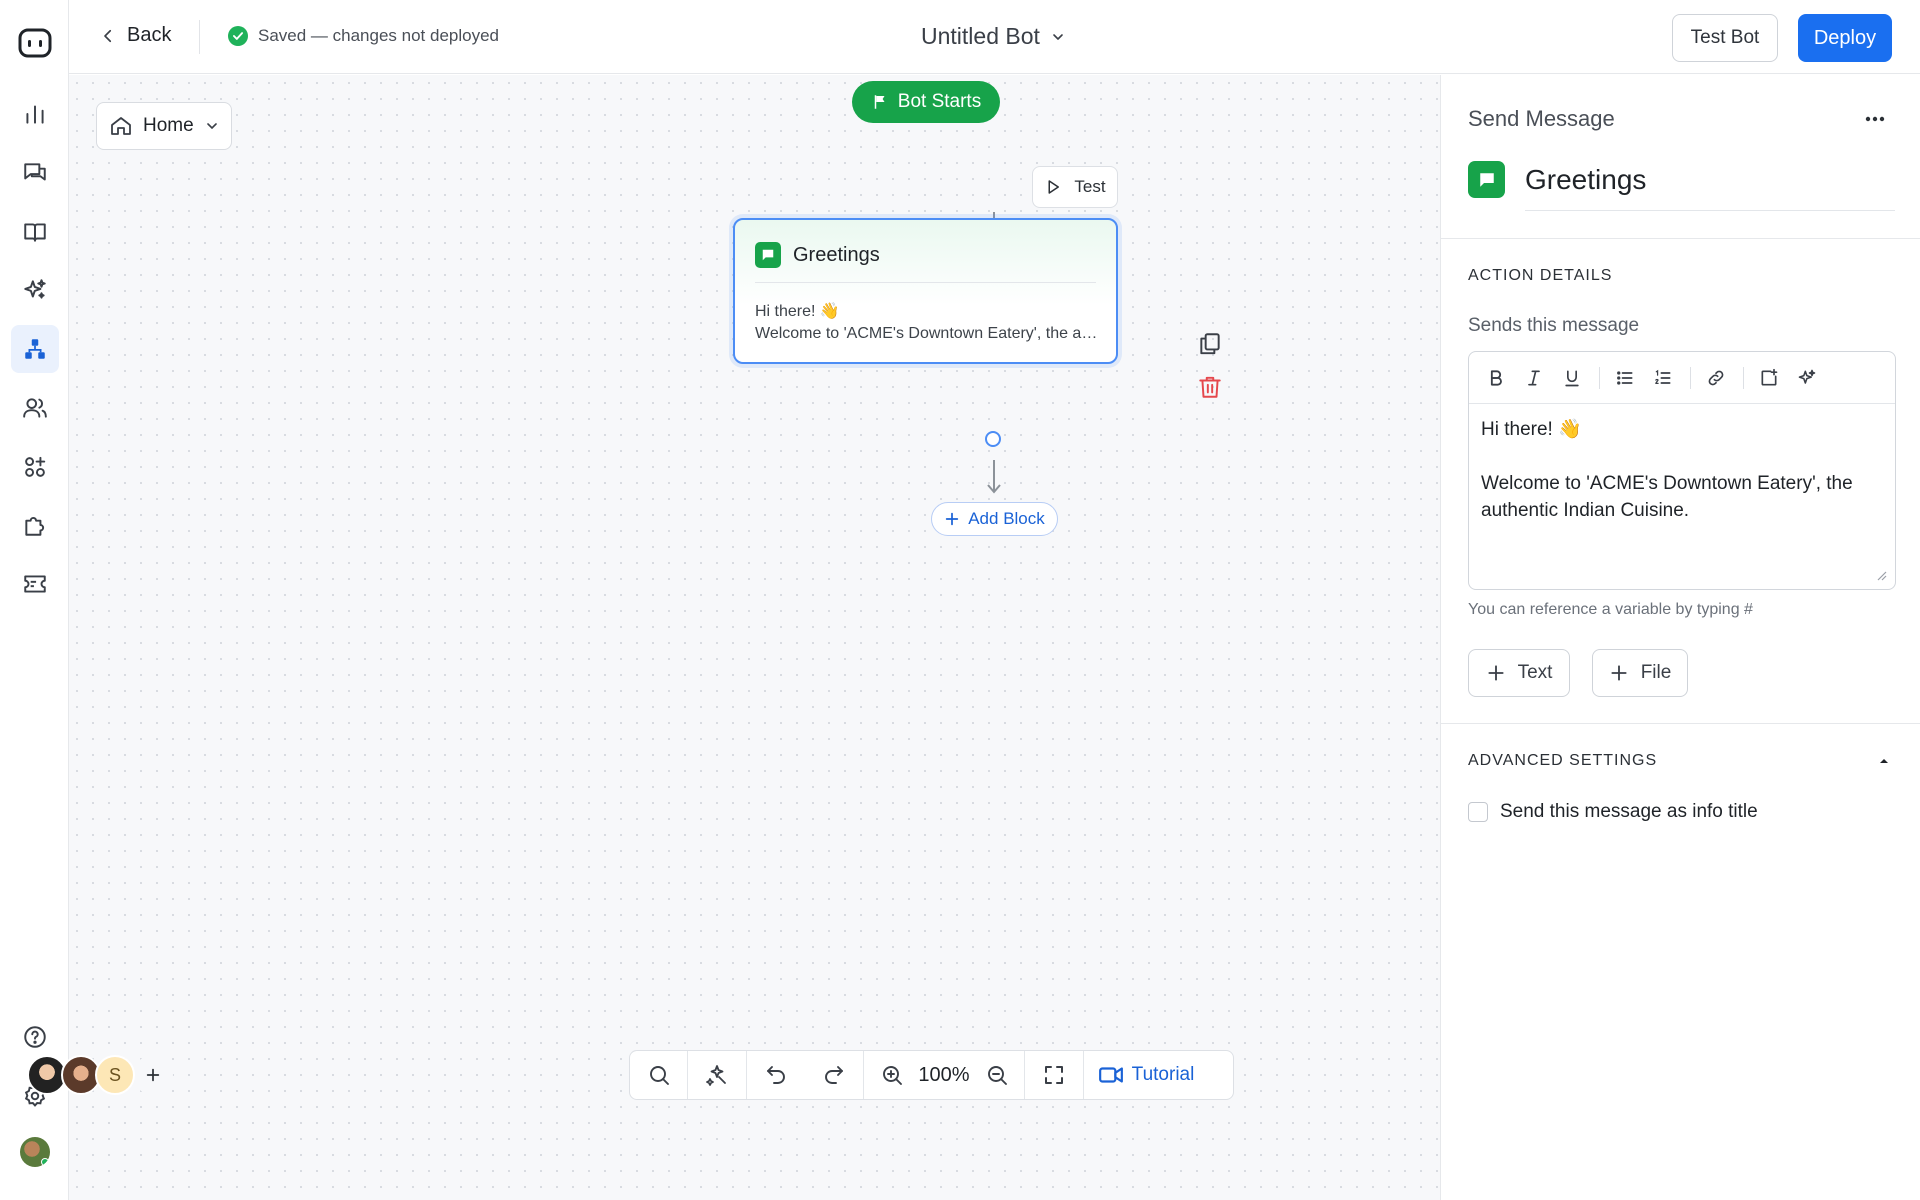 The height and width of the screenshot is (1200, 1920). I want to click on add-collaborator-button, so click(153, 1075).